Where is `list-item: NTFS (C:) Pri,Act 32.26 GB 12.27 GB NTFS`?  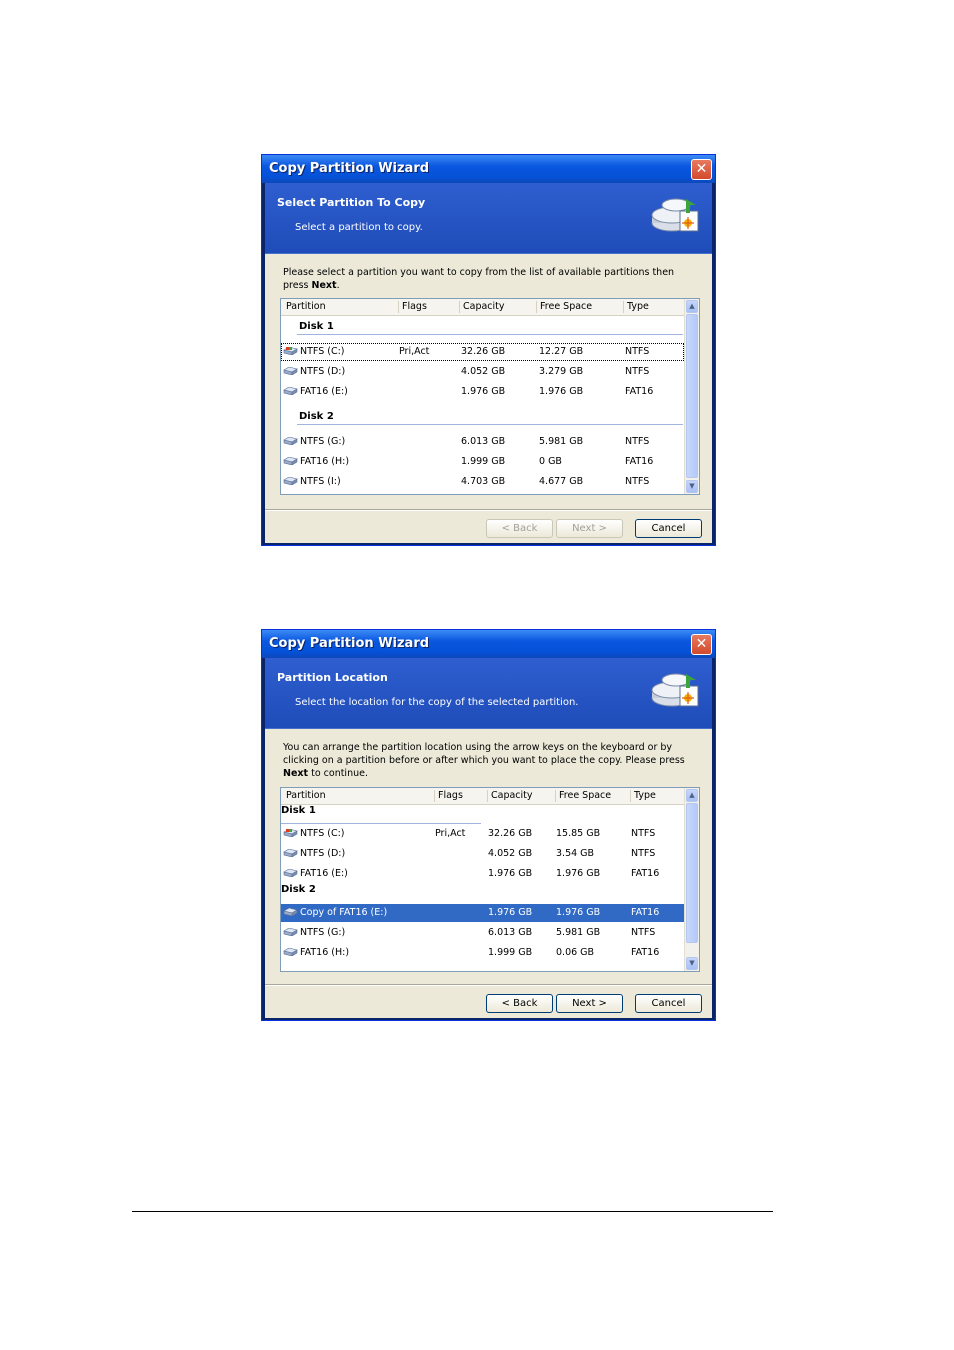 list-item: NTFS (C:) Pri,Act 32.26 GB 12.27 GB NTFS is located at coordinates (482, 352).